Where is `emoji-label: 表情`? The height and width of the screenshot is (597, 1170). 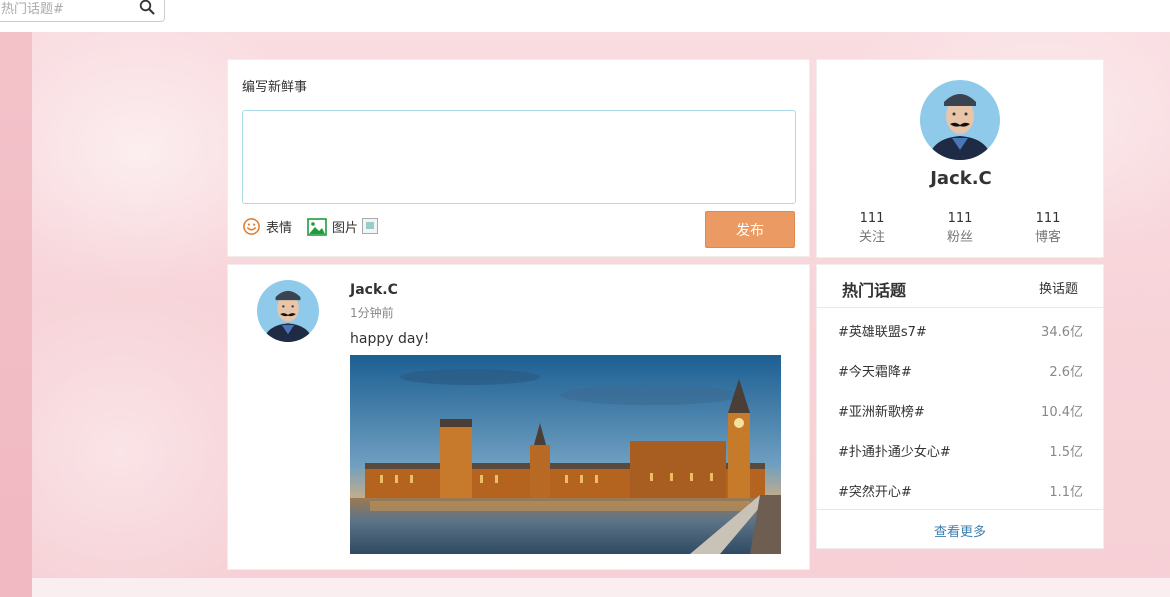 emoji-label: 表情 is located at coordinates (279, 228).